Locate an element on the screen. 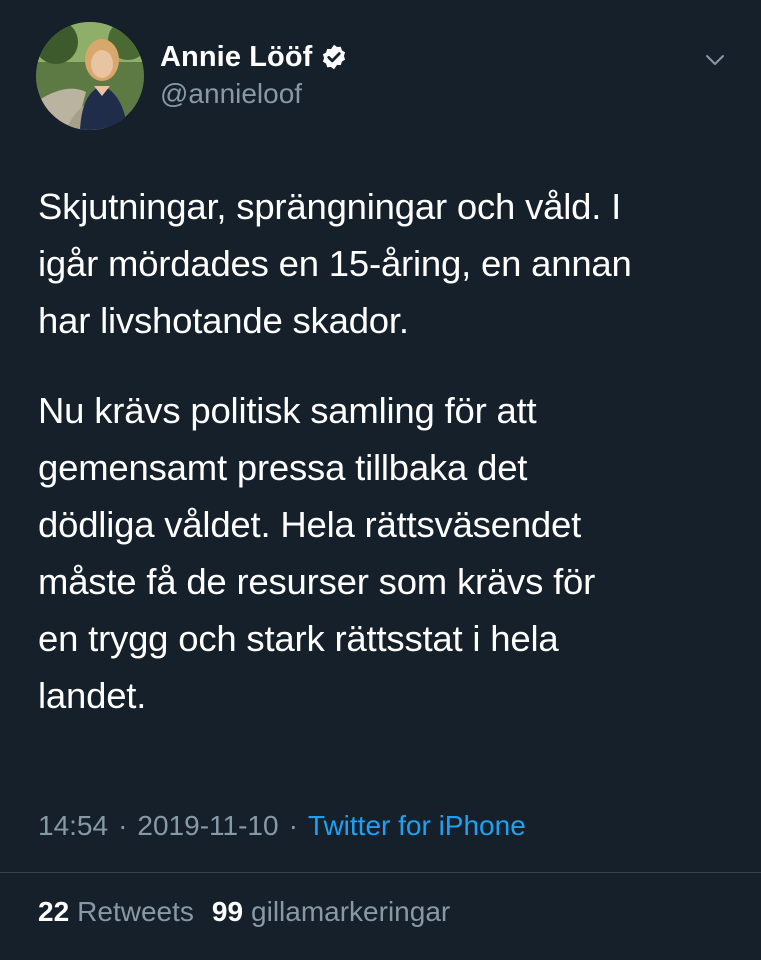 This screenshot has width=761, height=960. likes-label: gillamarkeringar is located at coordinates (350, 912).